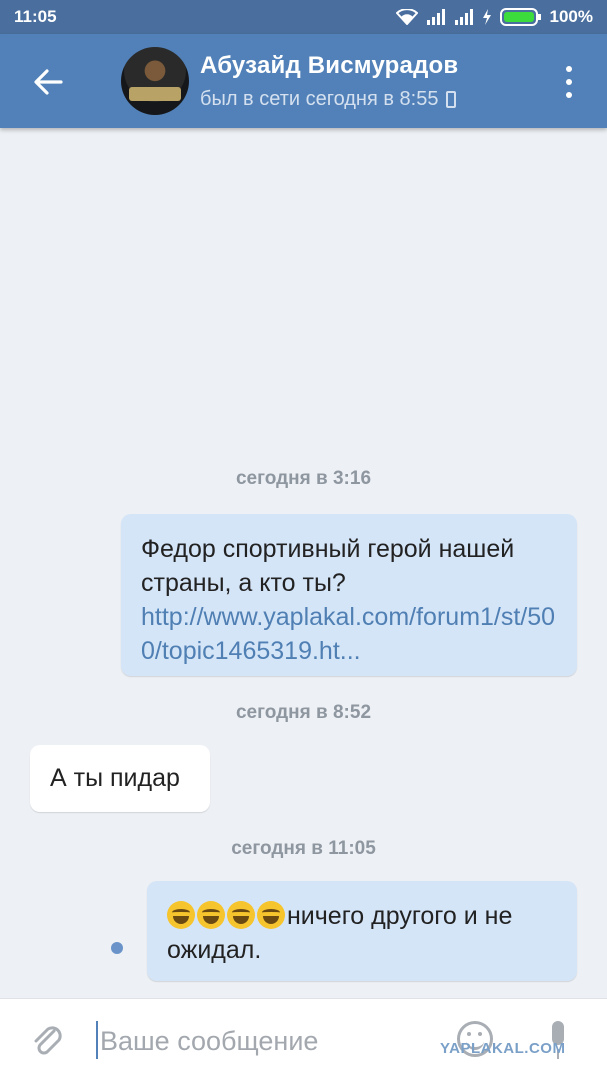 This screenshot has height=1080, width=607. What do you see at coordinates (303, 17) in the screenshot?
I see `status-bar: 11:05 100%` at bounding box center [303, 17].